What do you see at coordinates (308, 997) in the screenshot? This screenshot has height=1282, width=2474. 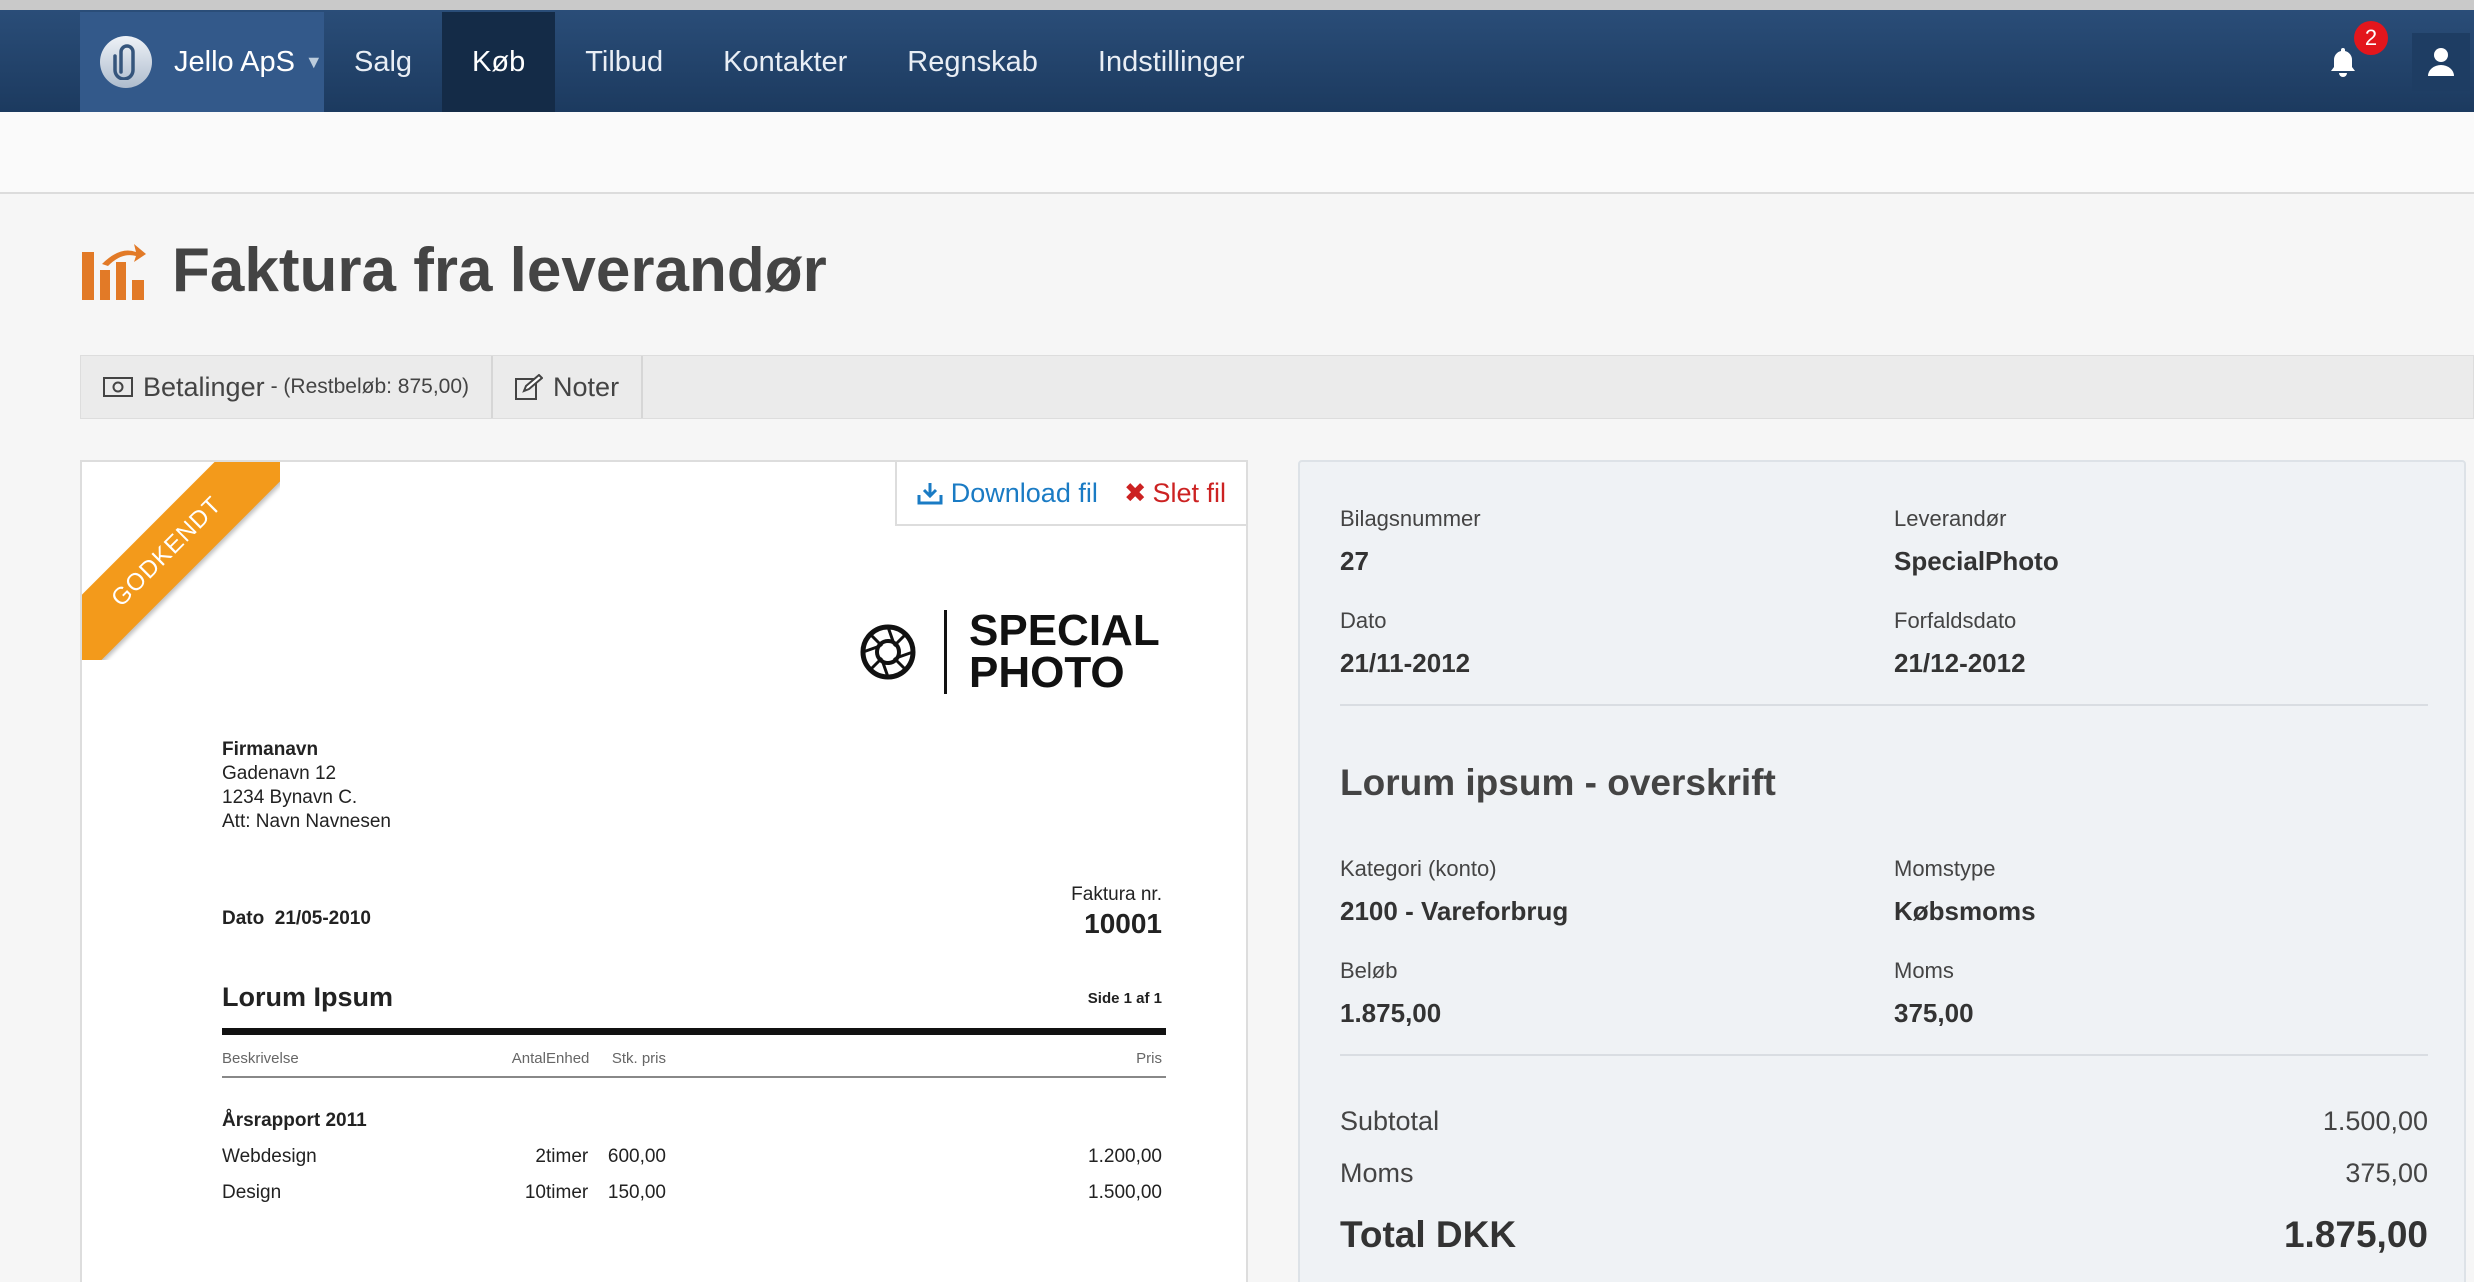 I see `invoice-heading: Lorum Ipsum` at bounding box center [308, 997].